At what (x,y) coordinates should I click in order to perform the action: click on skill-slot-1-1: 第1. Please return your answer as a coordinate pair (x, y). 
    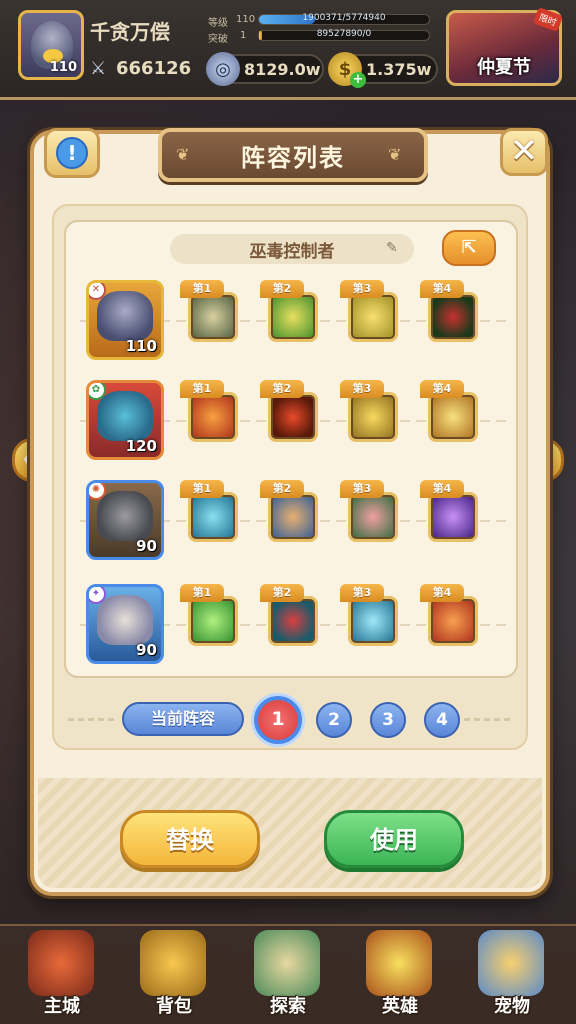
    Looking at the image, I should click on (210, 320).